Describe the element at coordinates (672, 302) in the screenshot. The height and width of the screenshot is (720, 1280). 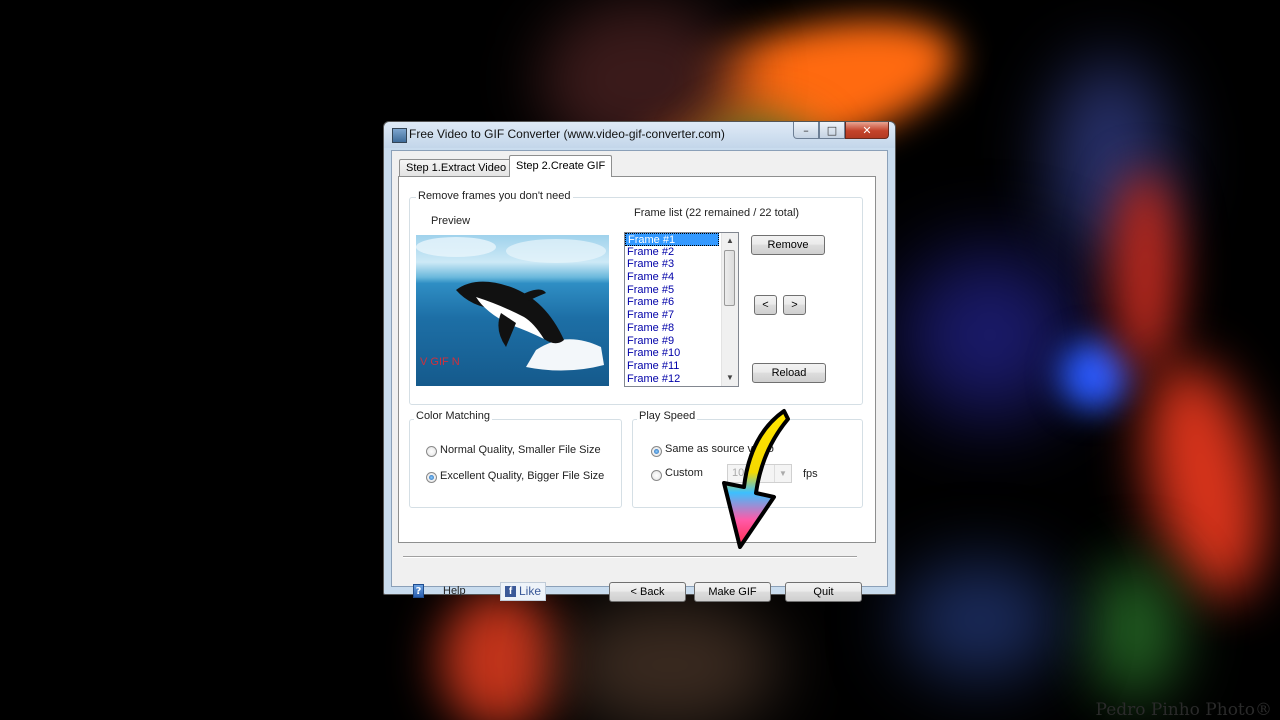
I see `frame-list-item: Frame #6` at that location.